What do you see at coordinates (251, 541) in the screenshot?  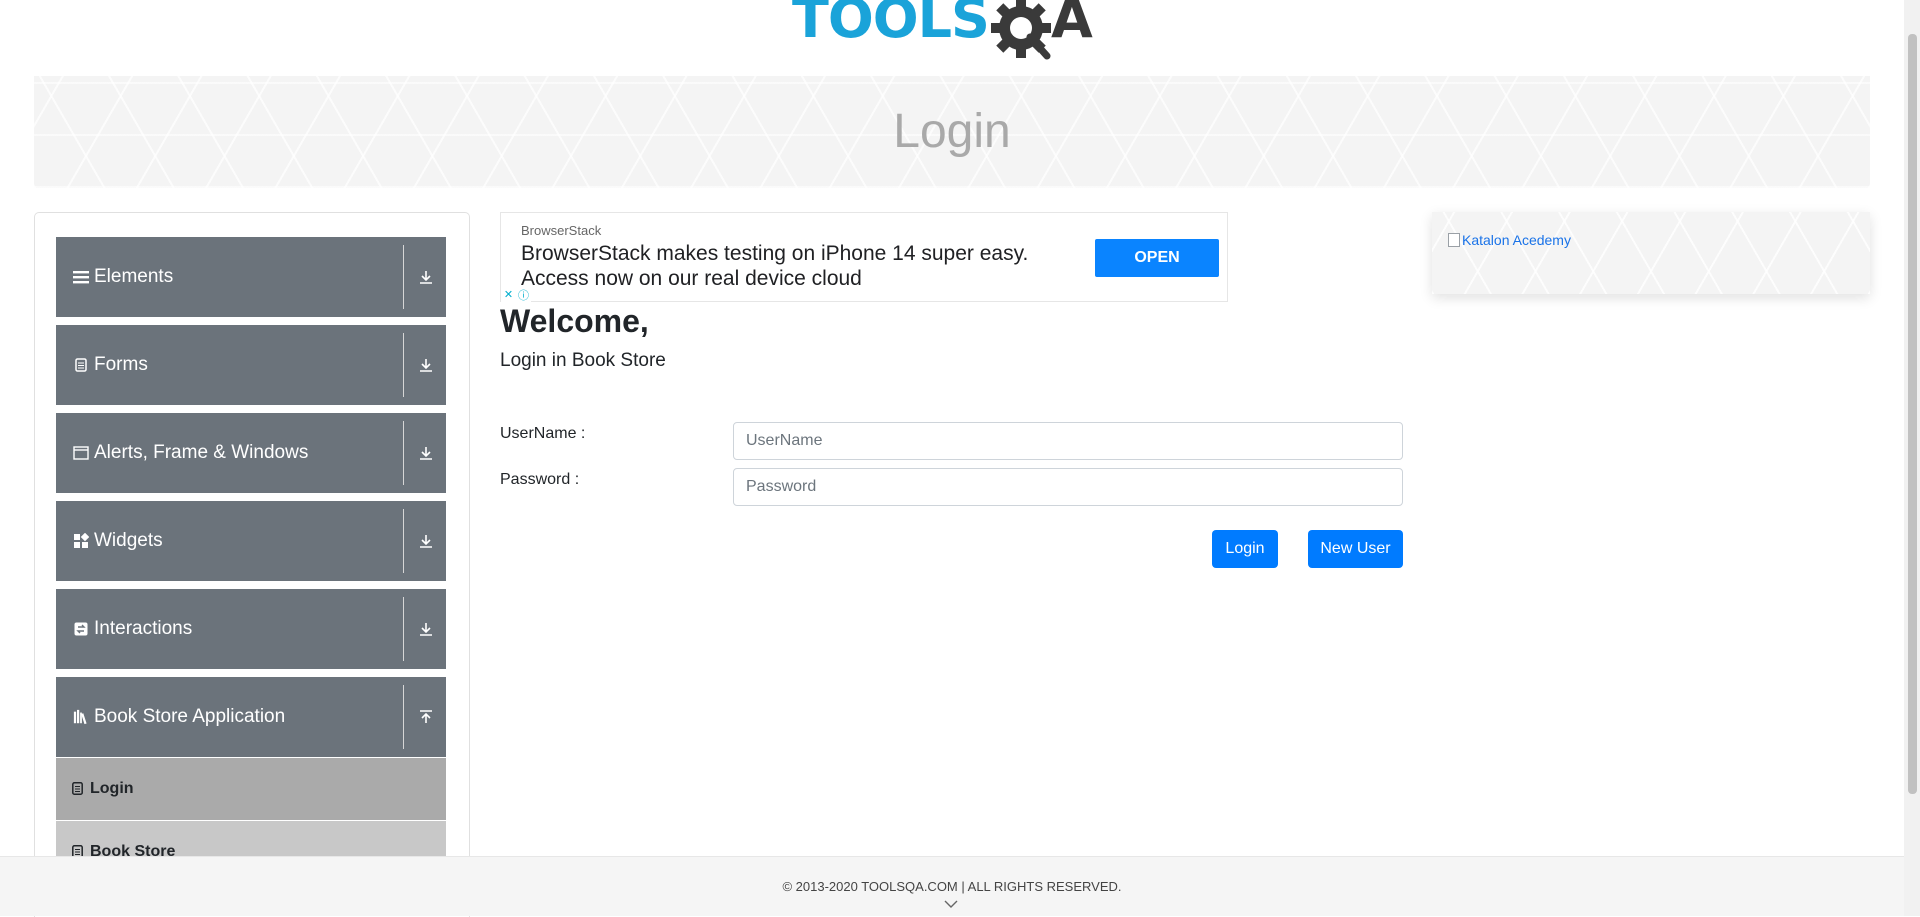 I see `sidebar-group-widgets: Widgets` at bounding box center [251, 541].